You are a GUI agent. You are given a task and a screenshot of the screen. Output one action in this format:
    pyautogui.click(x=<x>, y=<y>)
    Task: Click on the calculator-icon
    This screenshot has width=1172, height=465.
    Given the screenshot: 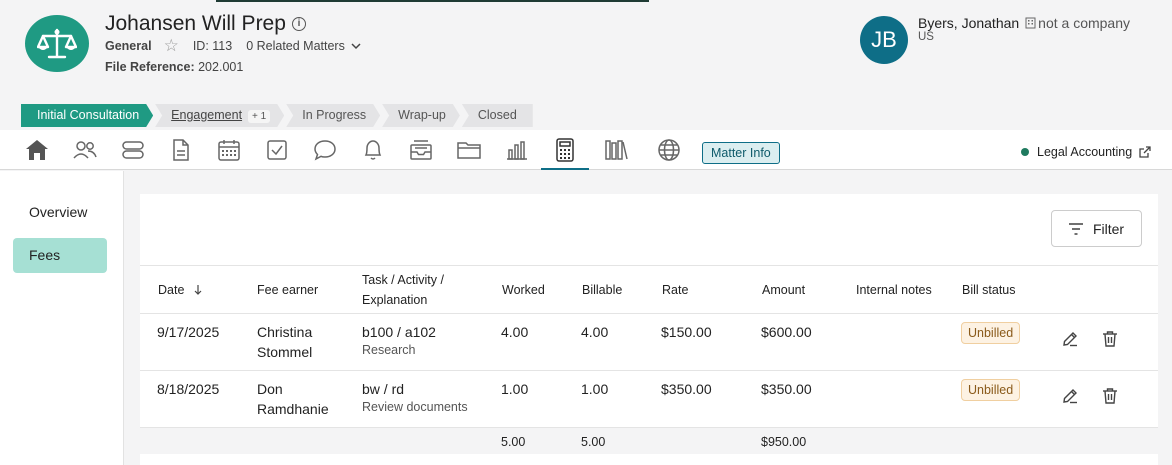 What is the action you would take?
    pyautogui.click(x=565, y=153)
    